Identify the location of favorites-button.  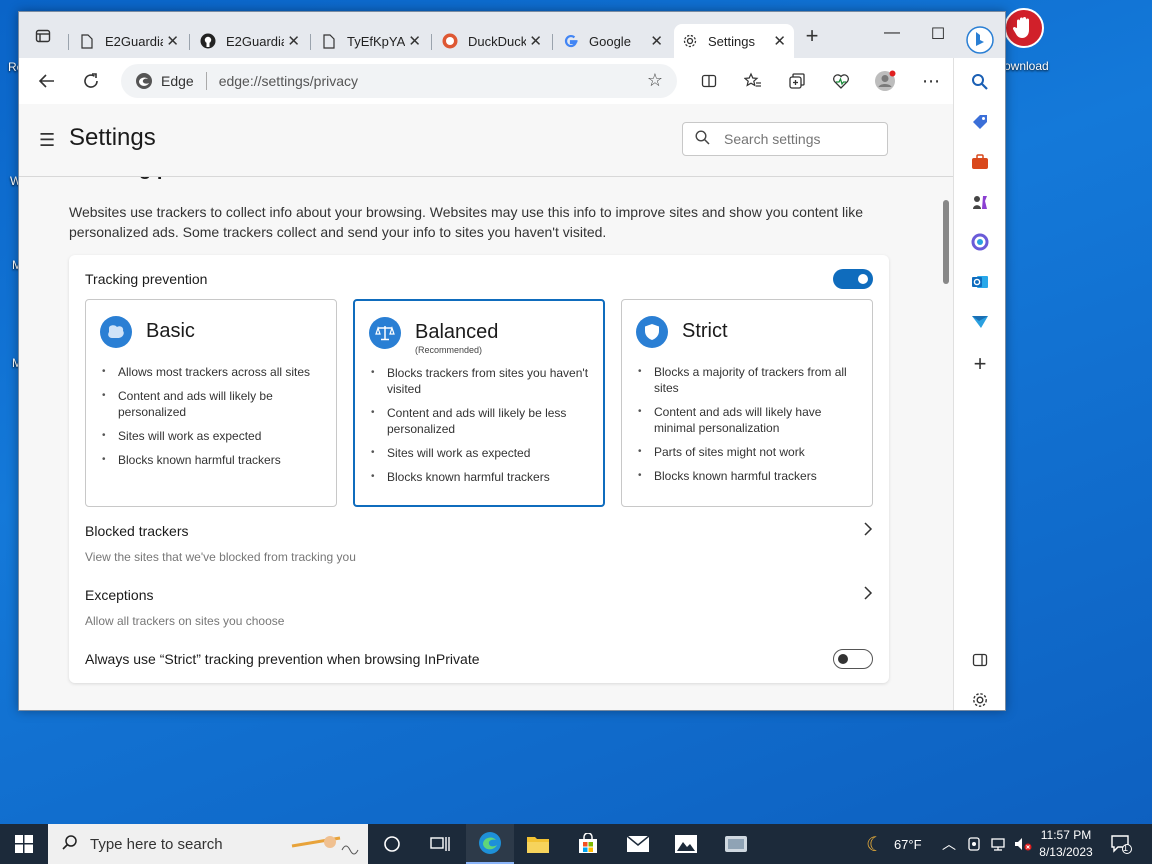
(753, 81).